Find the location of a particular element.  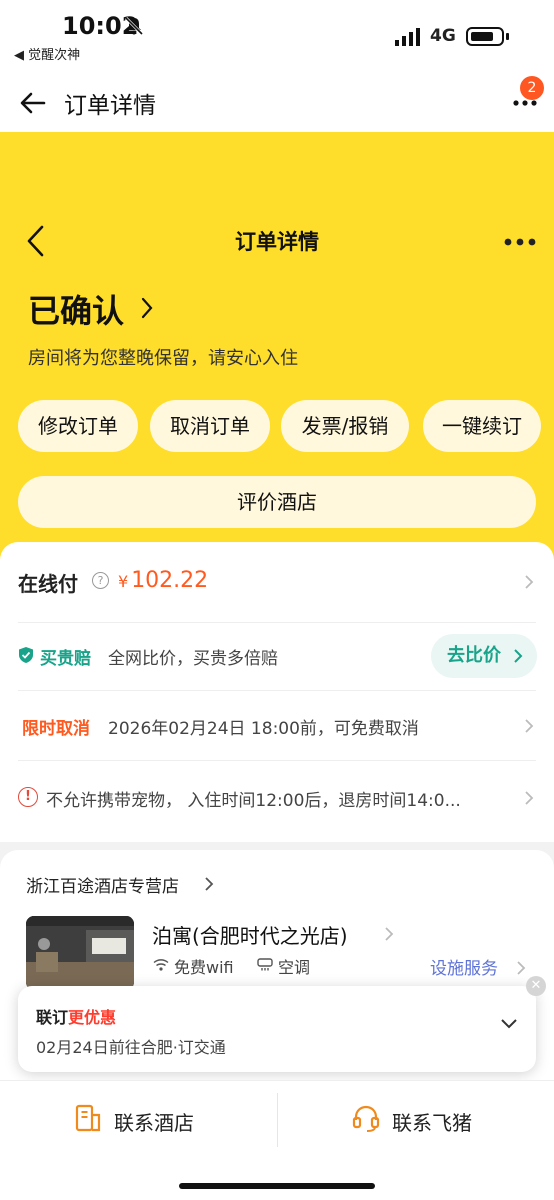

invoice-button: 发票/报销 is located at coordinates (345, 426).